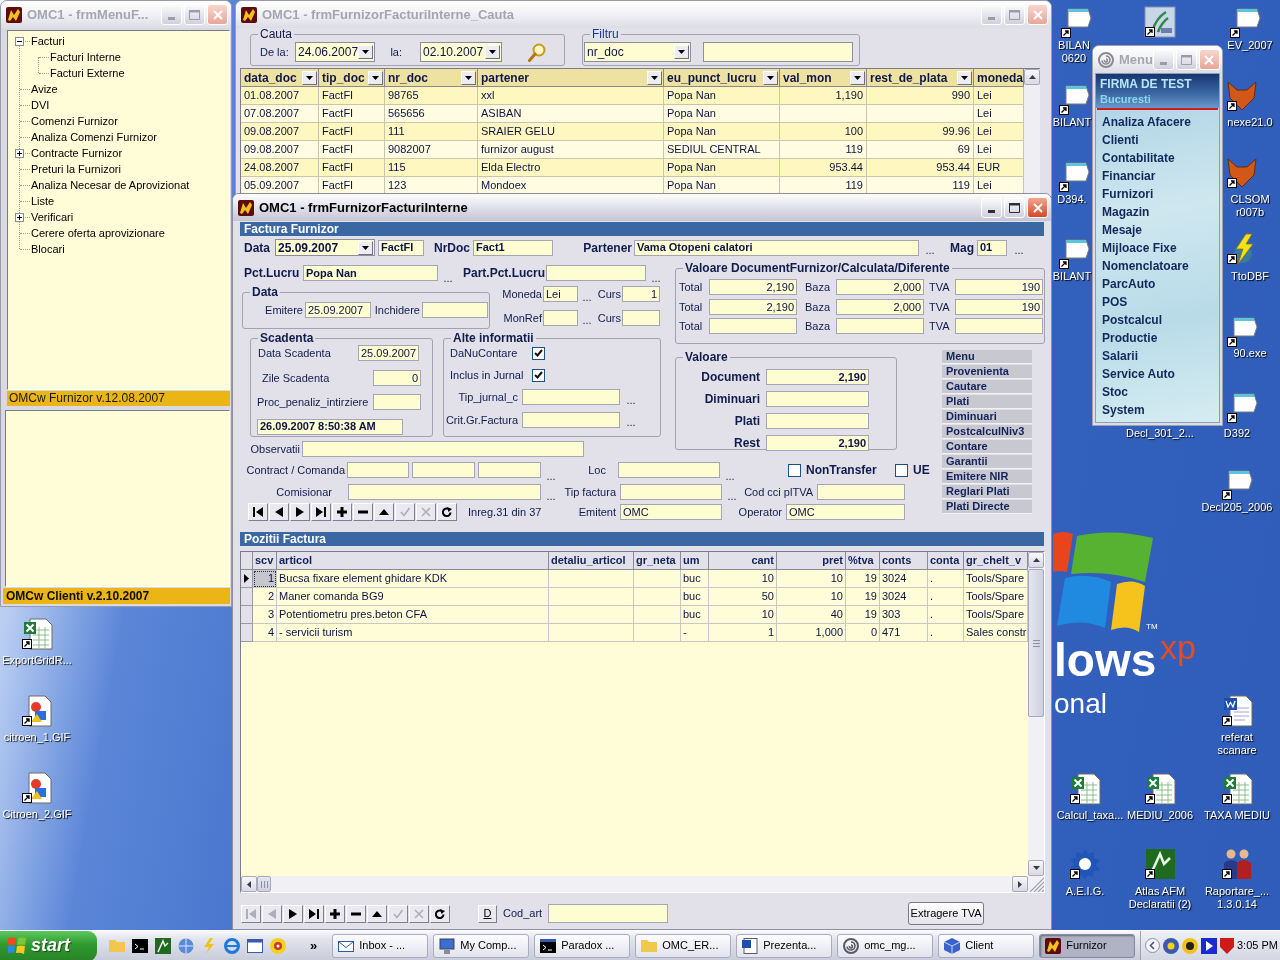 The width and height of the screenshot is (1280, 960). I want to click on tree-item: Analiza Comenzi Furnizor, so click(94, 137).